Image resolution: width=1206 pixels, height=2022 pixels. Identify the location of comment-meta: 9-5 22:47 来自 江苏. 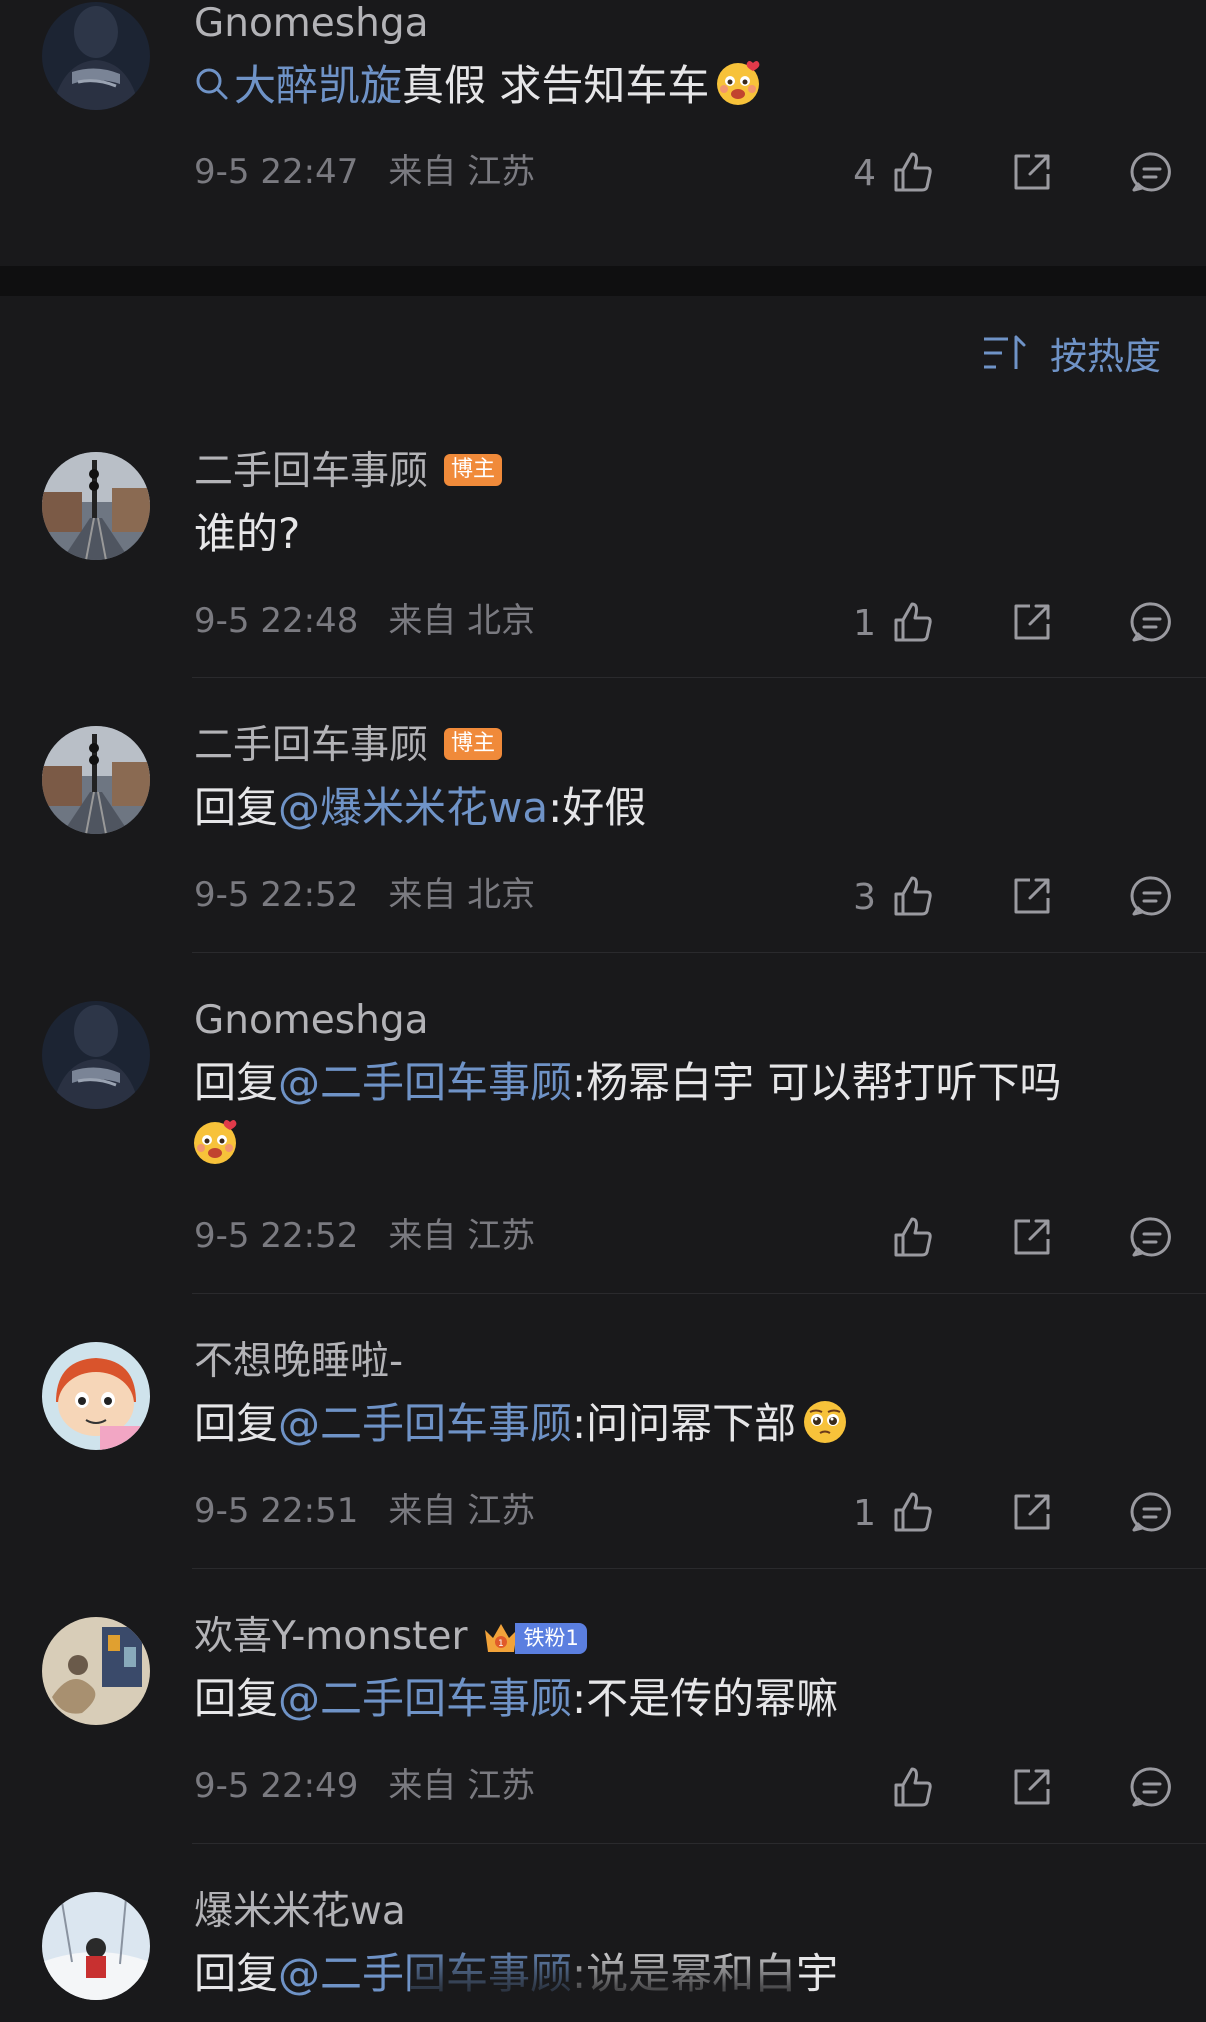
(364, 172).